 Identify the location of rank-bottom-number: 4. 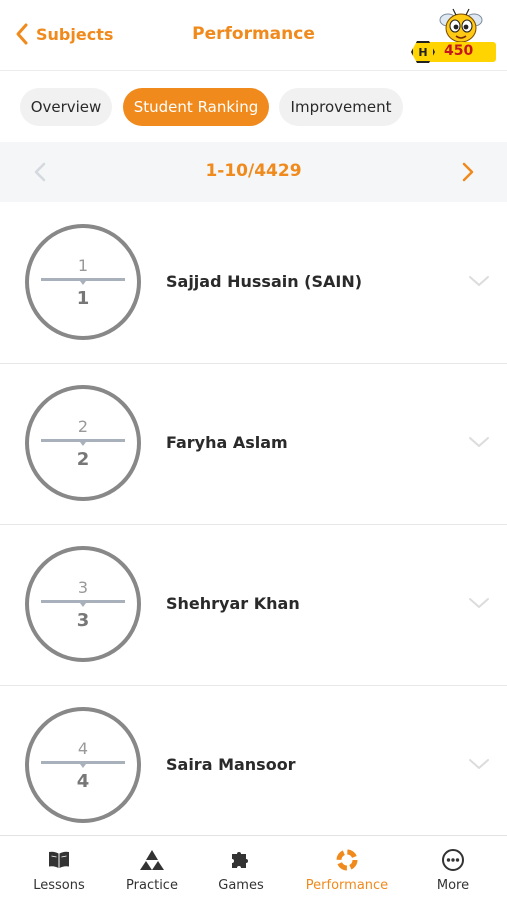
(83, 781).